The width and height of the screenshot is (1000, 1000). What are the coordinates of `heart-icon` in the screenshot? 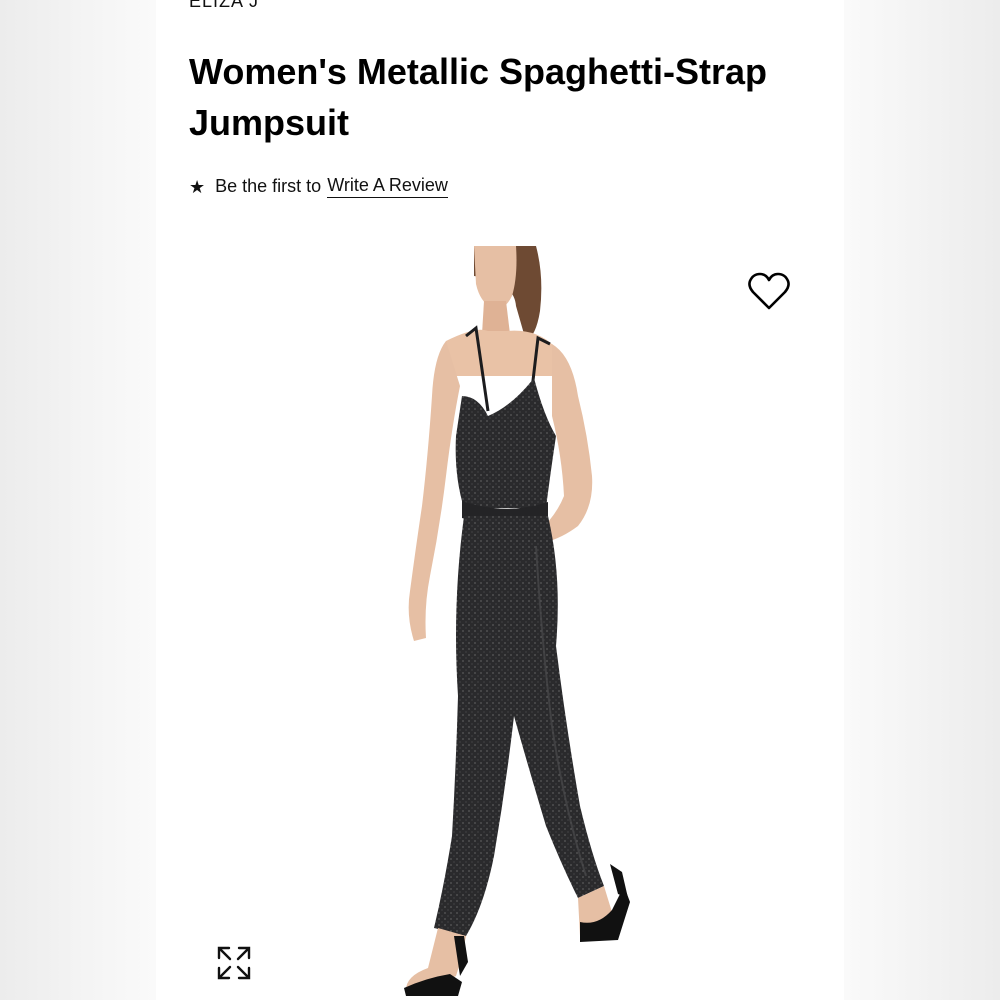 It's located at (769, 292).